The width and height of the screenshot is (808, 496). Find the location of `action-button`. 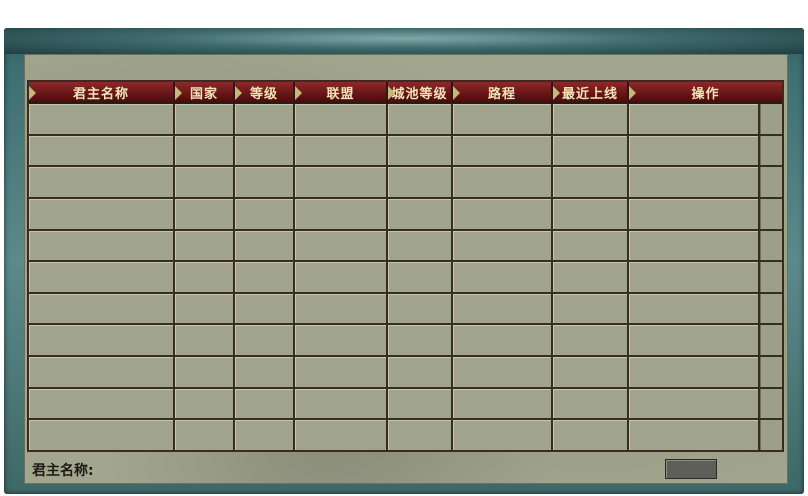

action-button is located at coordinates (691, 469).